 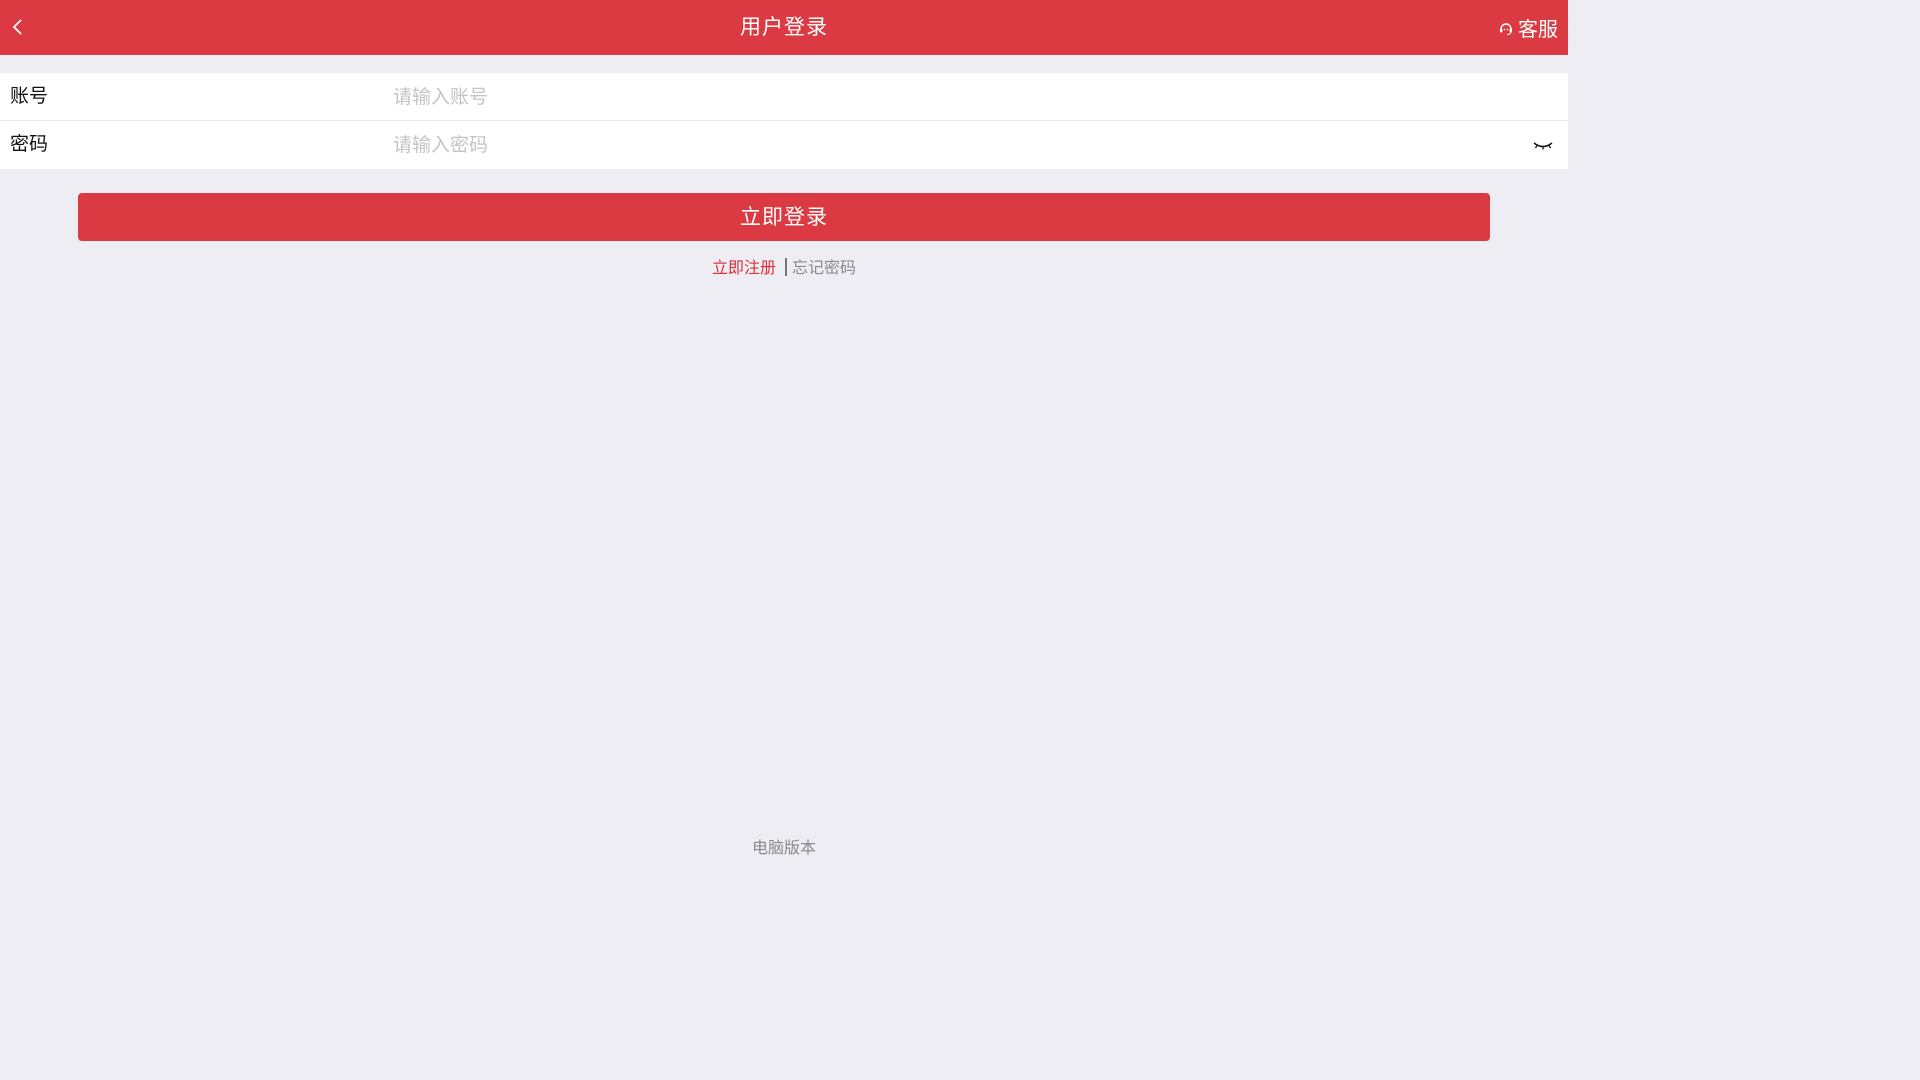 I want to click on top-bar: 用户登录 客服, so click(x=784, y=27).